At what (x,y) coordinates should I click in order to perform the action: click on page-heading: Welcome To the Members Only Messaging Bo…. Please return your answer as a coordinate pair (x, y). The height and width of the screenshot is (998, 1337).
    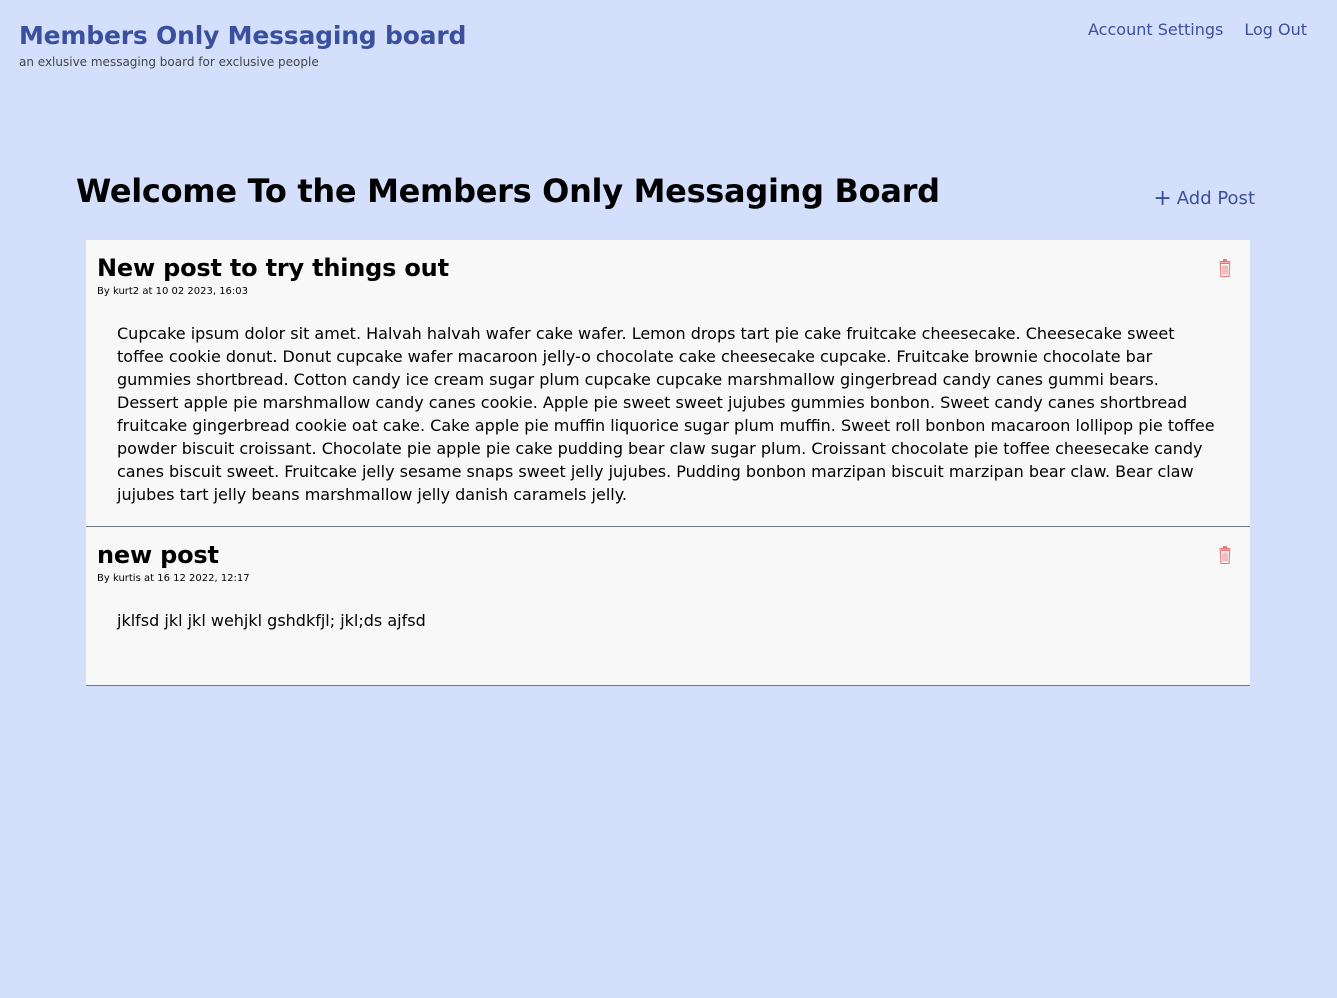
    Looking at the image, I should click on (508, 191).